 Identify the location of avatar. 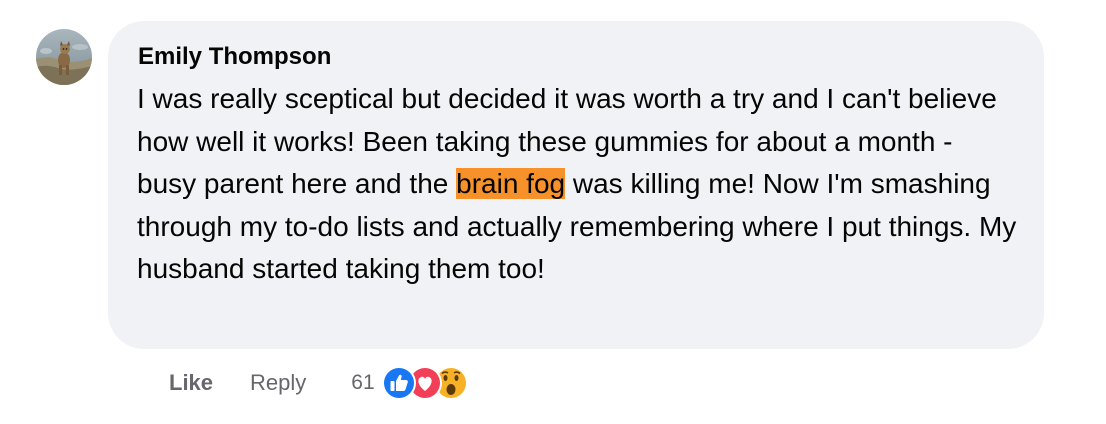
(64, 57).